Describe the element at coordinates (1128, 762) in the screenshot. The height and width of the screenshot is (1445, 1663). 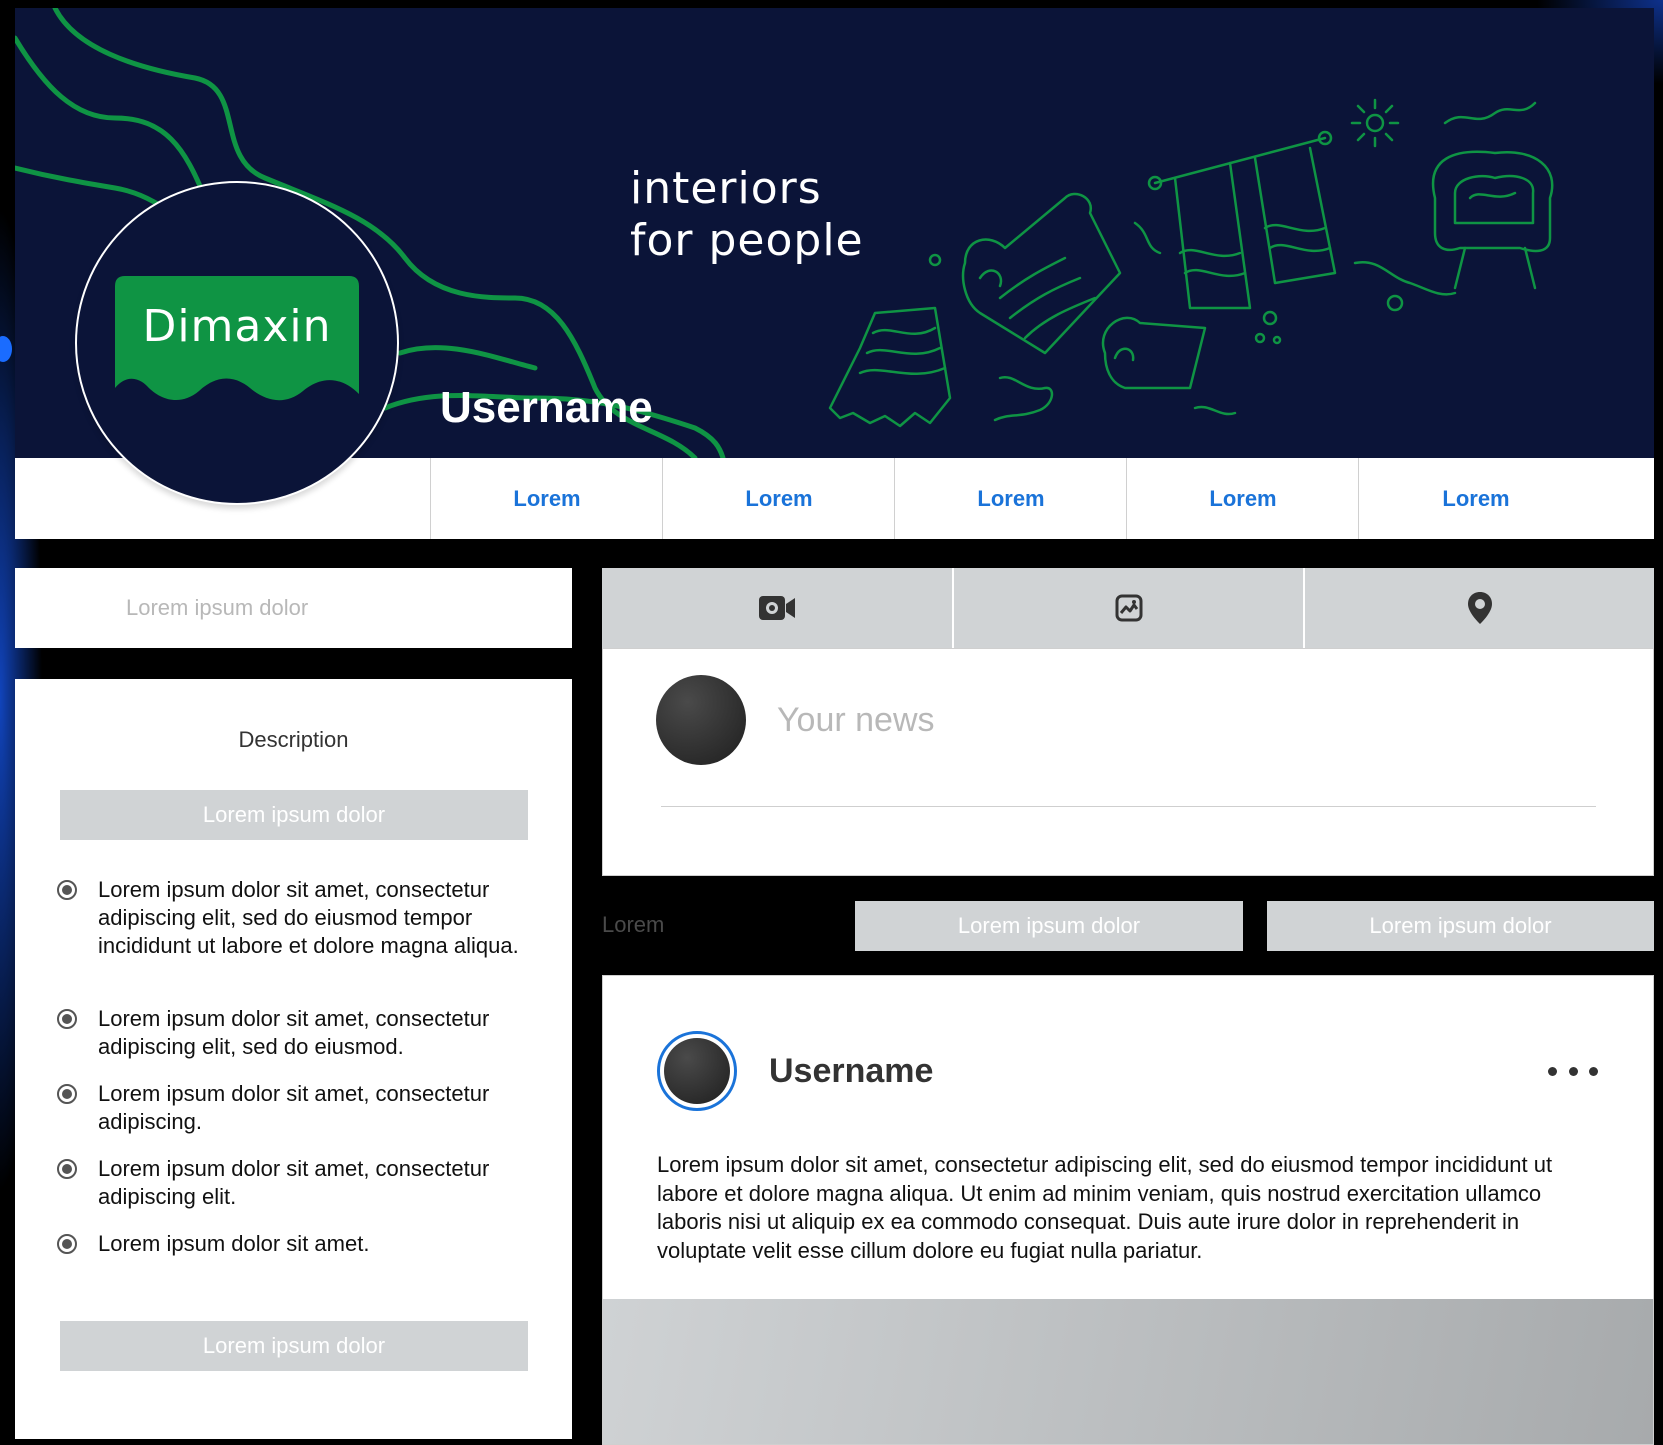
I see `news-composer` at that location.